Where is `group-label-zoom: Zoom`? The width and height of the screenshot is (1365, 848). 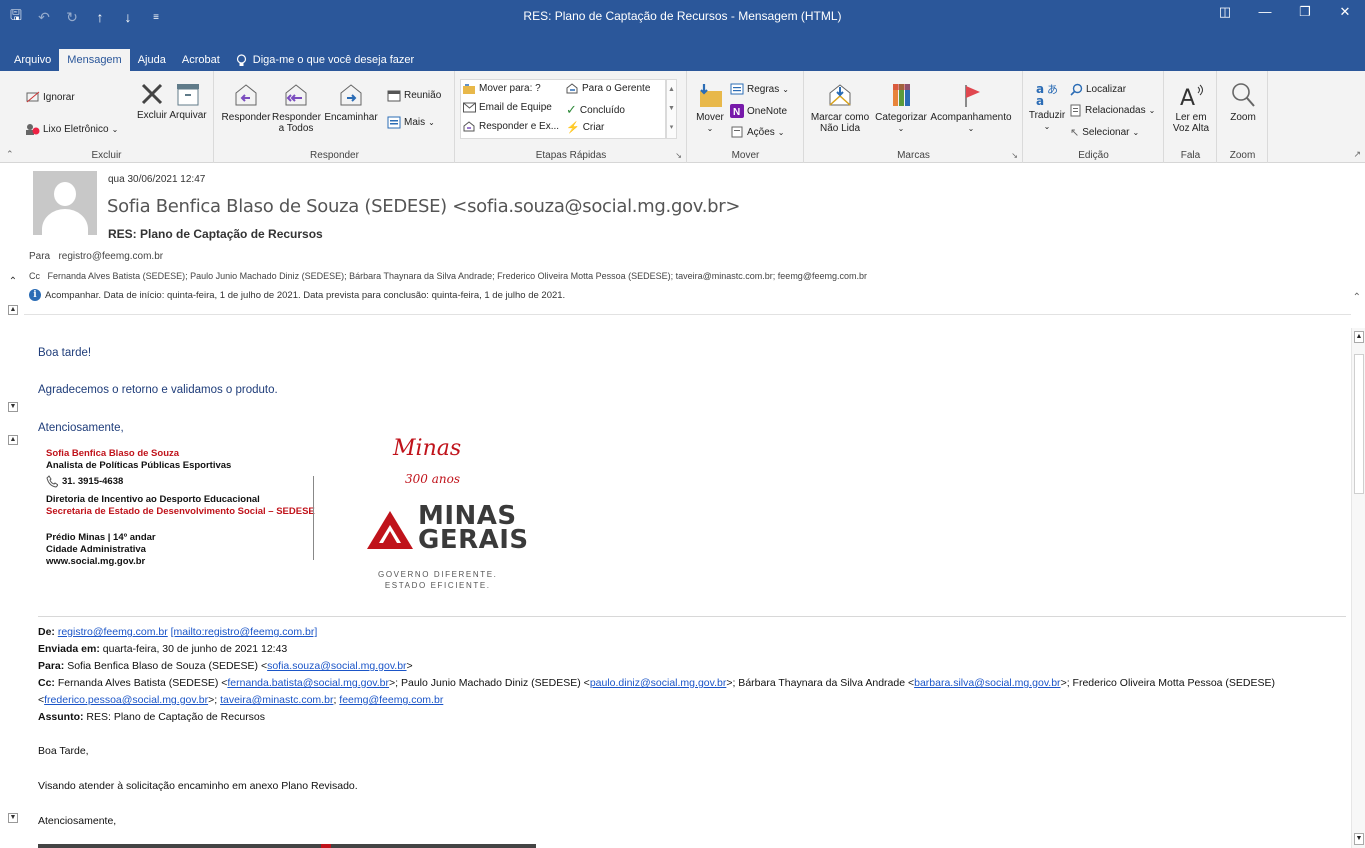 group-label-zoom: Zoom is located at coordinates (1242, 155).